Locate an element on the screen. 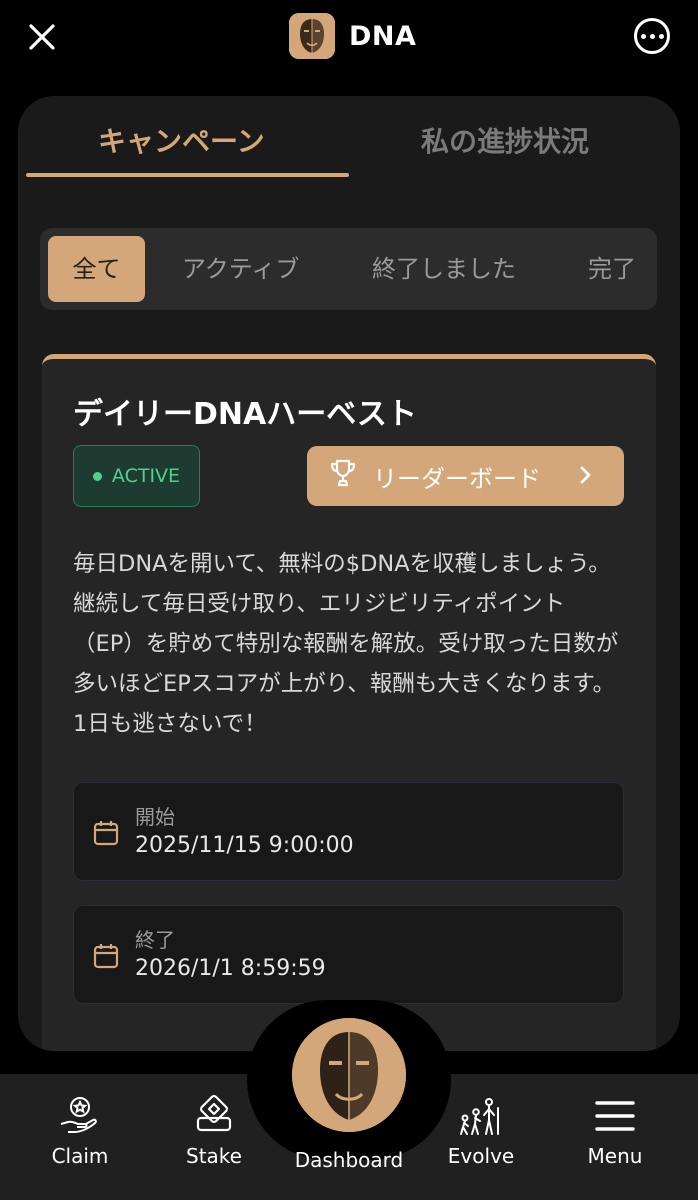  filter-ended: 終了しました is located at coordinates (444, 269).